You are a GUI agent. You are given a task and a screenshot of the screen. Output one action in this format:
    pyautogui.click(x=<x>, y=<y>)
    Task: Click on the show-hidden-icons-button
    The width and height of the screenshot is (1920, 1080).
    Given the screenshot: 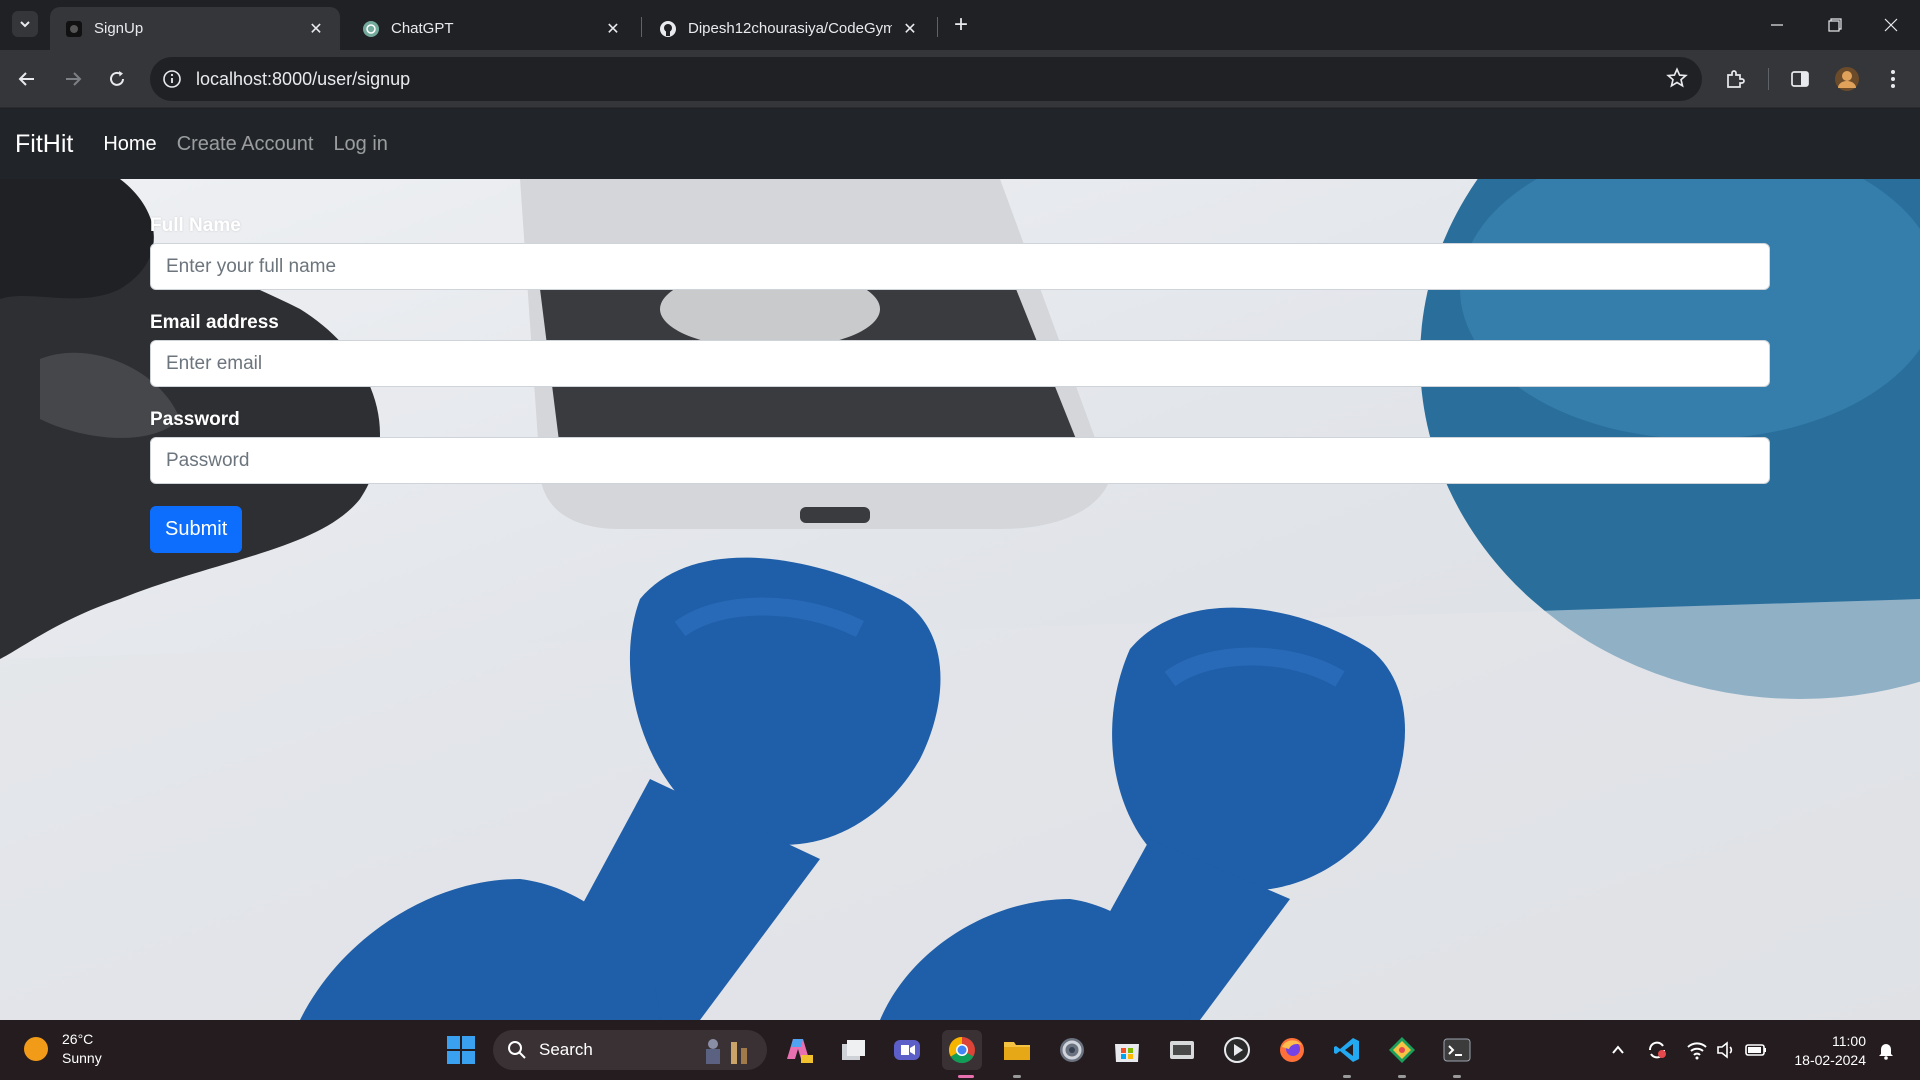 What is the action you would take?
    pyautogui.click(x=1618, y=1050)
    